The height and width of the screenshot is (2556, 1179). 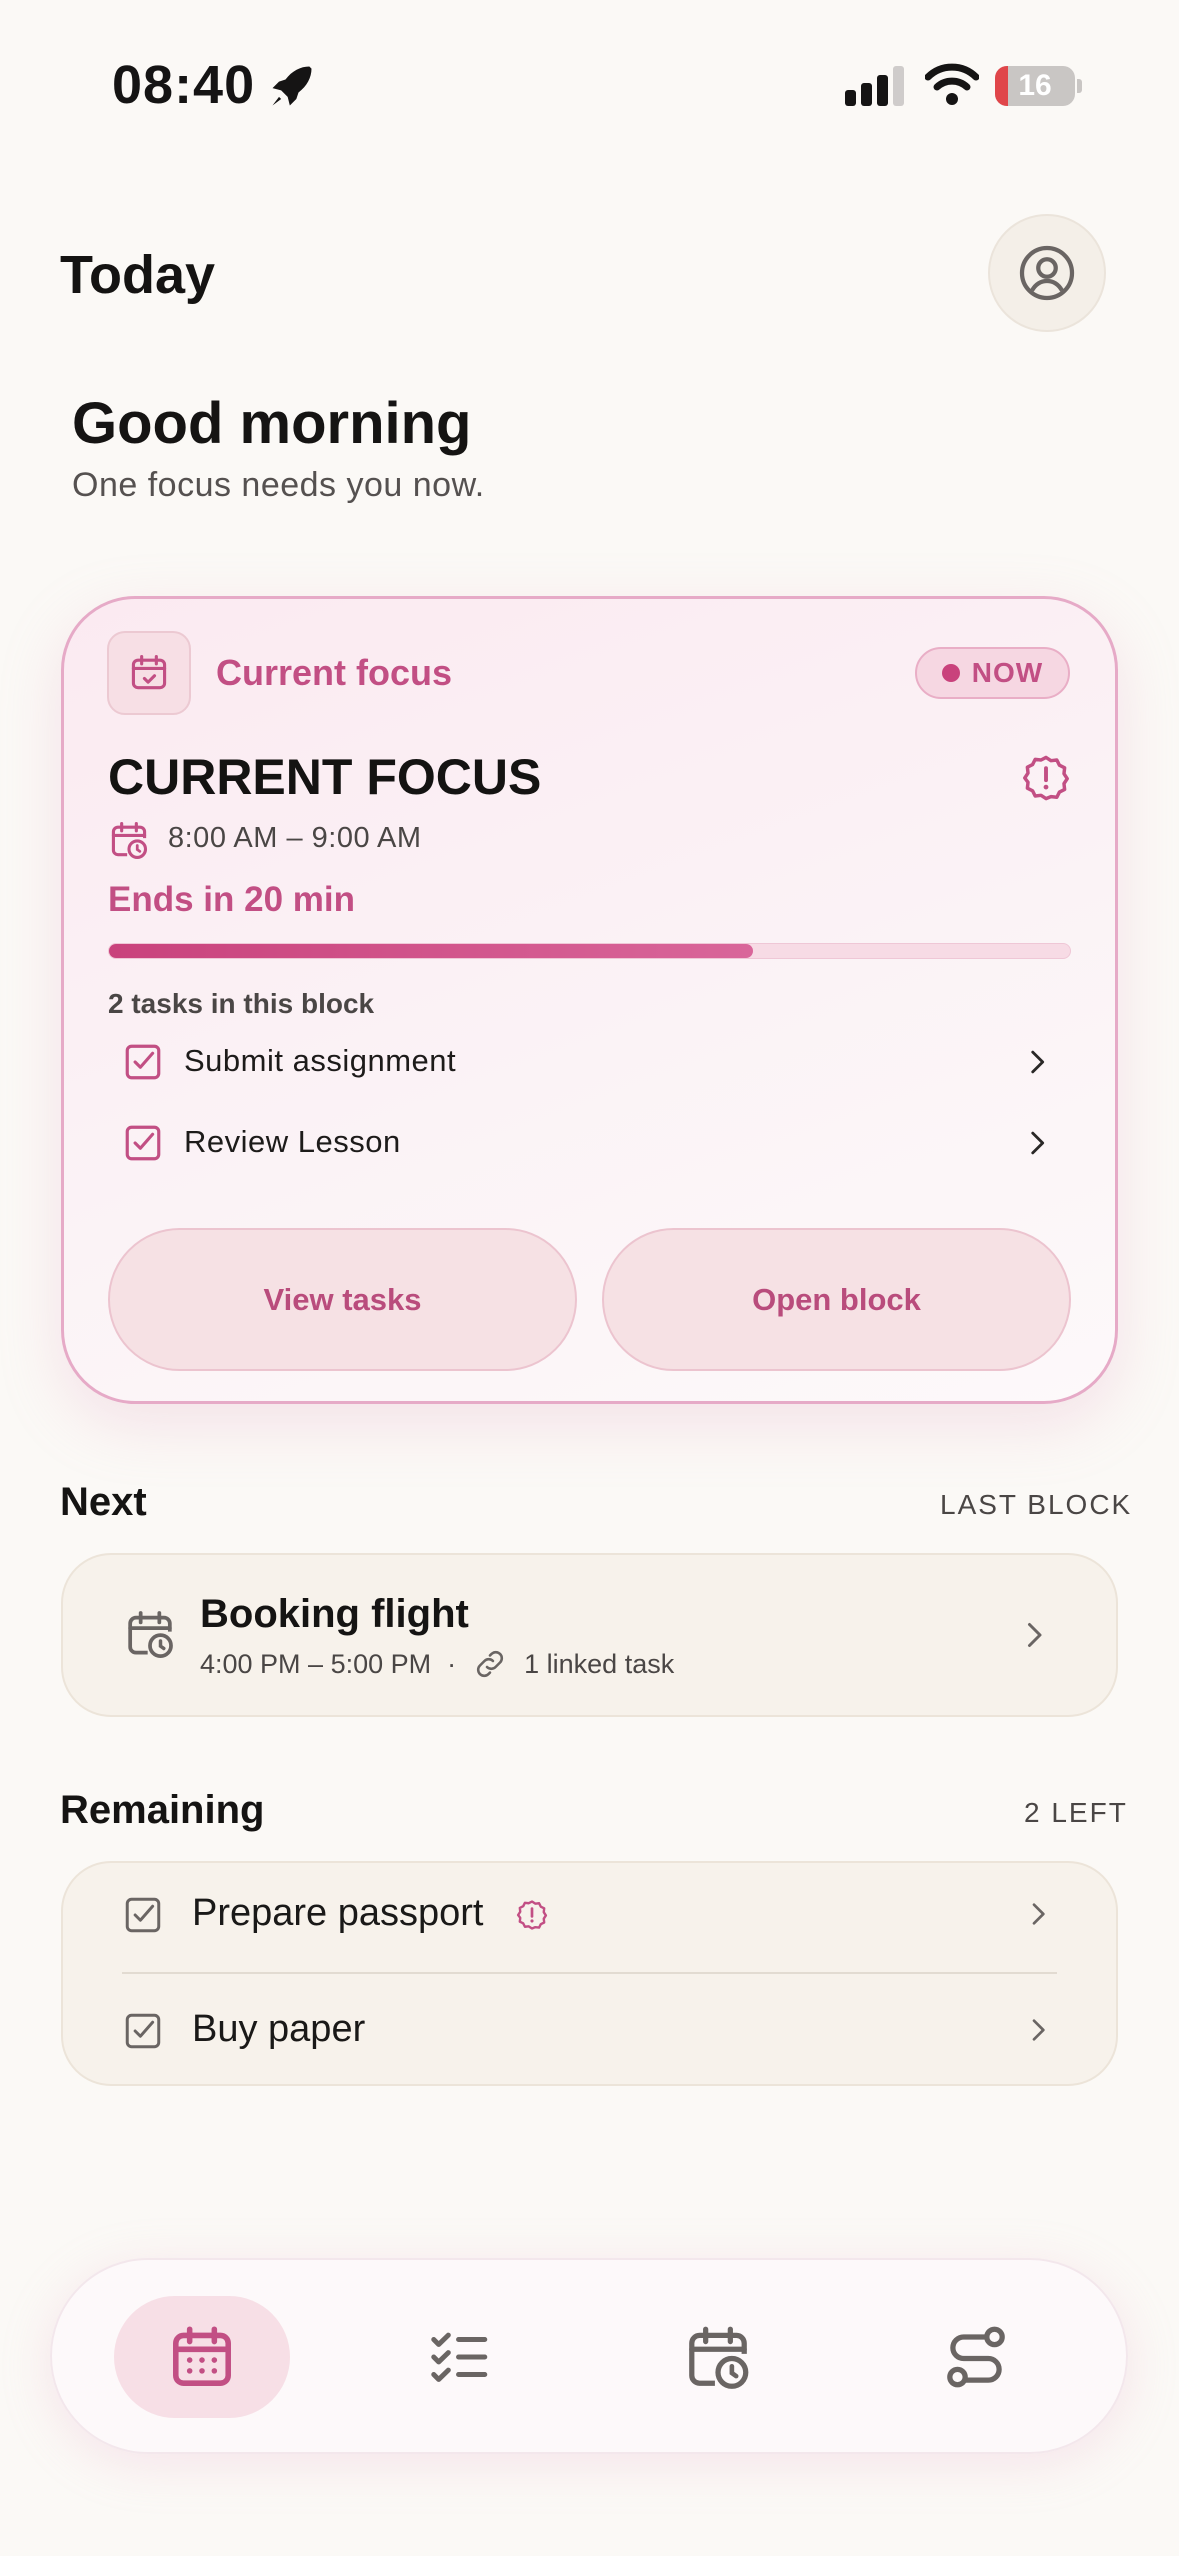 What do you see at coordinates (599, 1663) in the screenshot?
I see `linked-task-count: 1 linked task` at bounding box center [599, 1663].